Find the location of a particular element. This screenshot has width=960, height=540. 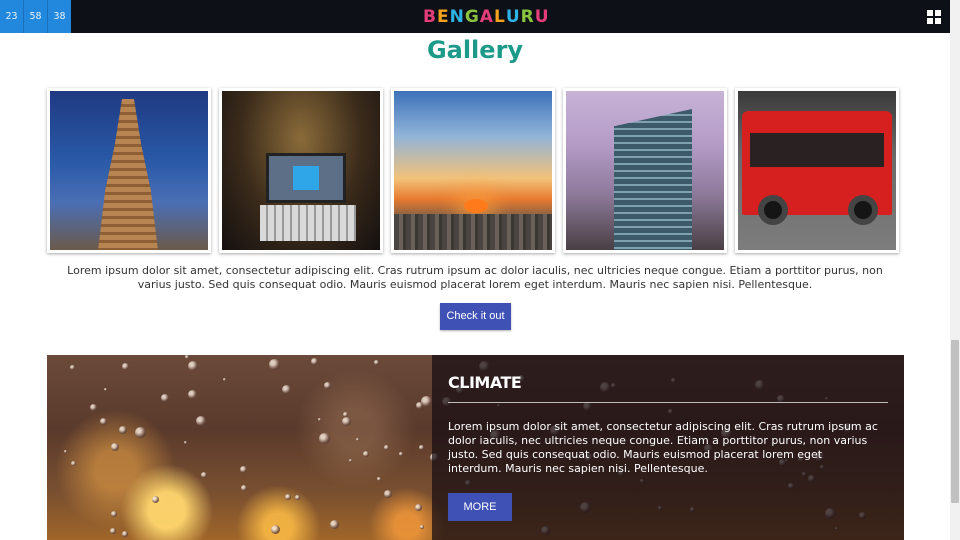

logo-letter: A is located at coordinates (486, 17).